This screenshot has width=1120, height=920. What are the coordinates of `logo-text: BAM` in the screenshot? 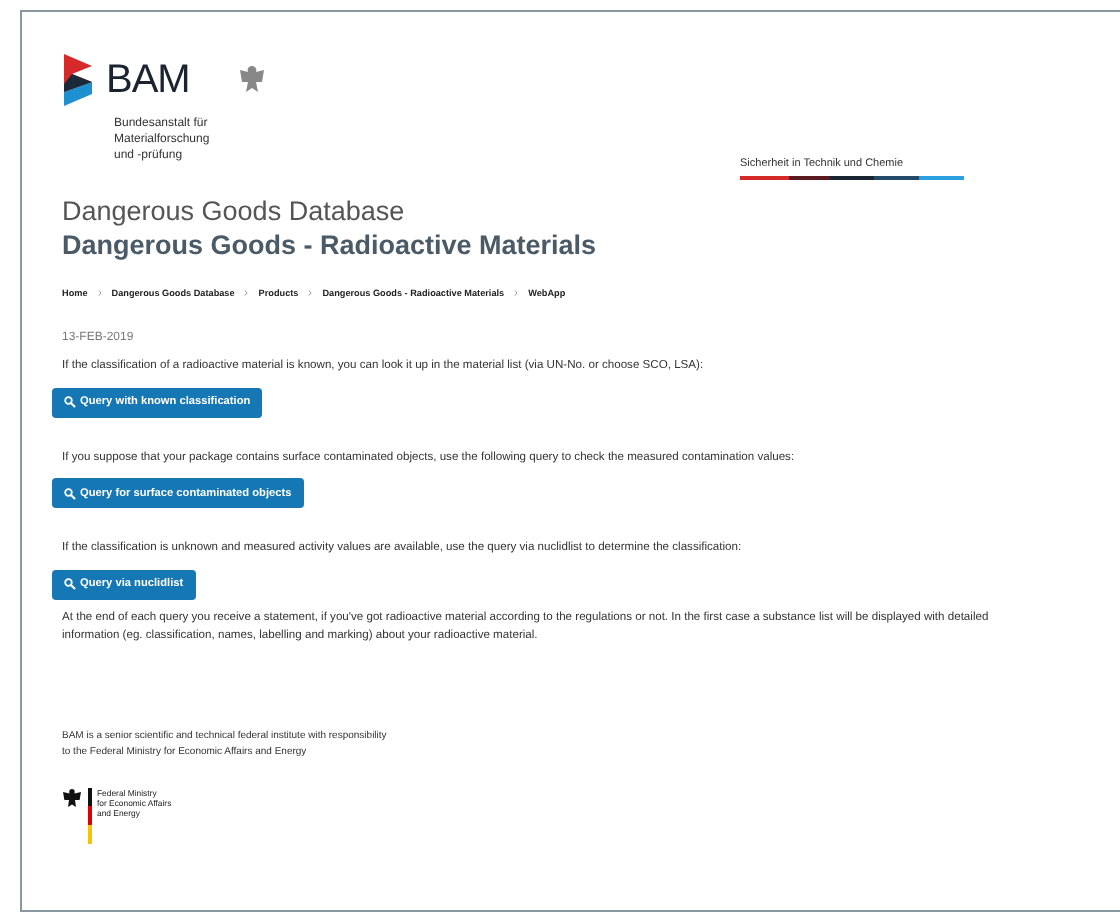 It's located at (148, 80).